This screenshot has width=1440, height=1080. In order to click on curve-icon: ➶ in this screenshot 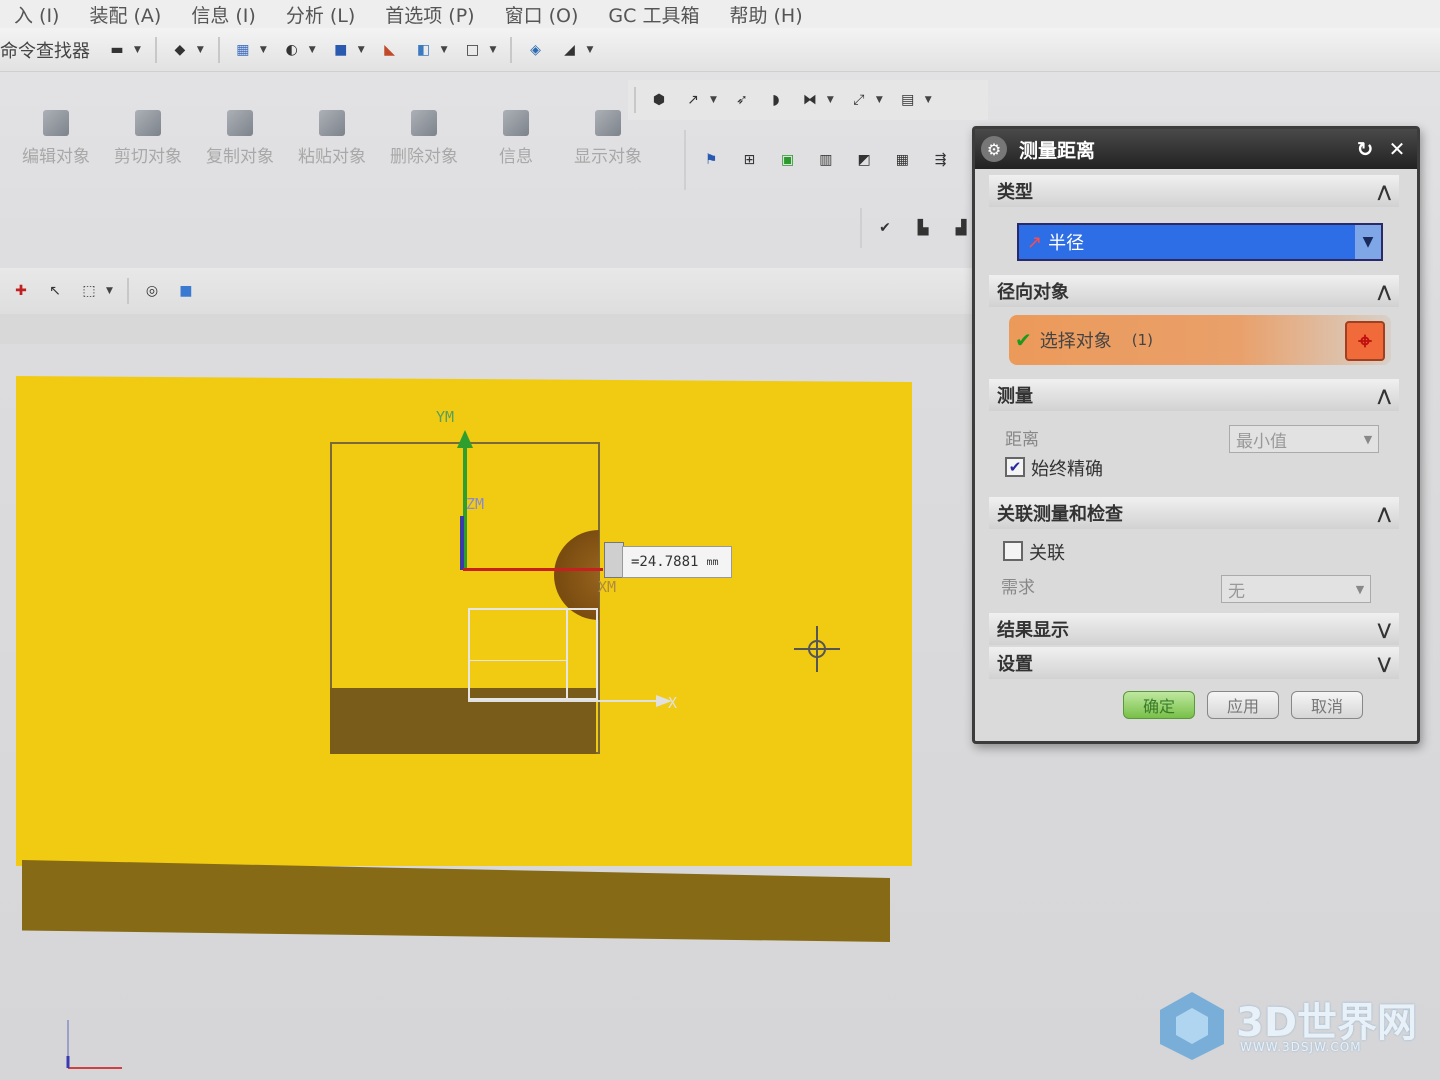, I will do `click(742, 100)`.